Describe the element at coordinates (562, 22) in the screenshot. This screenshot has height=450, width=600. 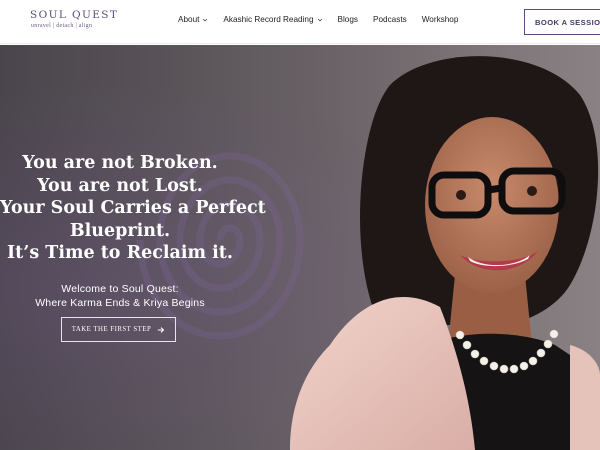
I see `book-session-button: BOOK A SESSION` at that location.